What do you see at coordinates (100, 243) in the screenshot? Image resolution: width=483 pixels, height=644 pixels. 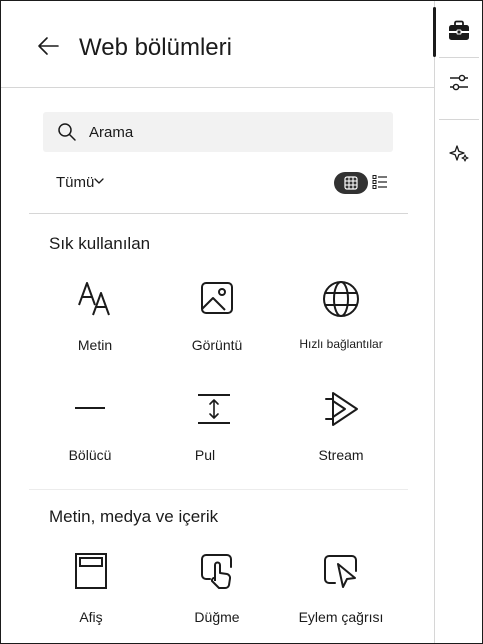 I see `section-title-frequently-used: Sık kullanılan` at bounding box center [100, 243].